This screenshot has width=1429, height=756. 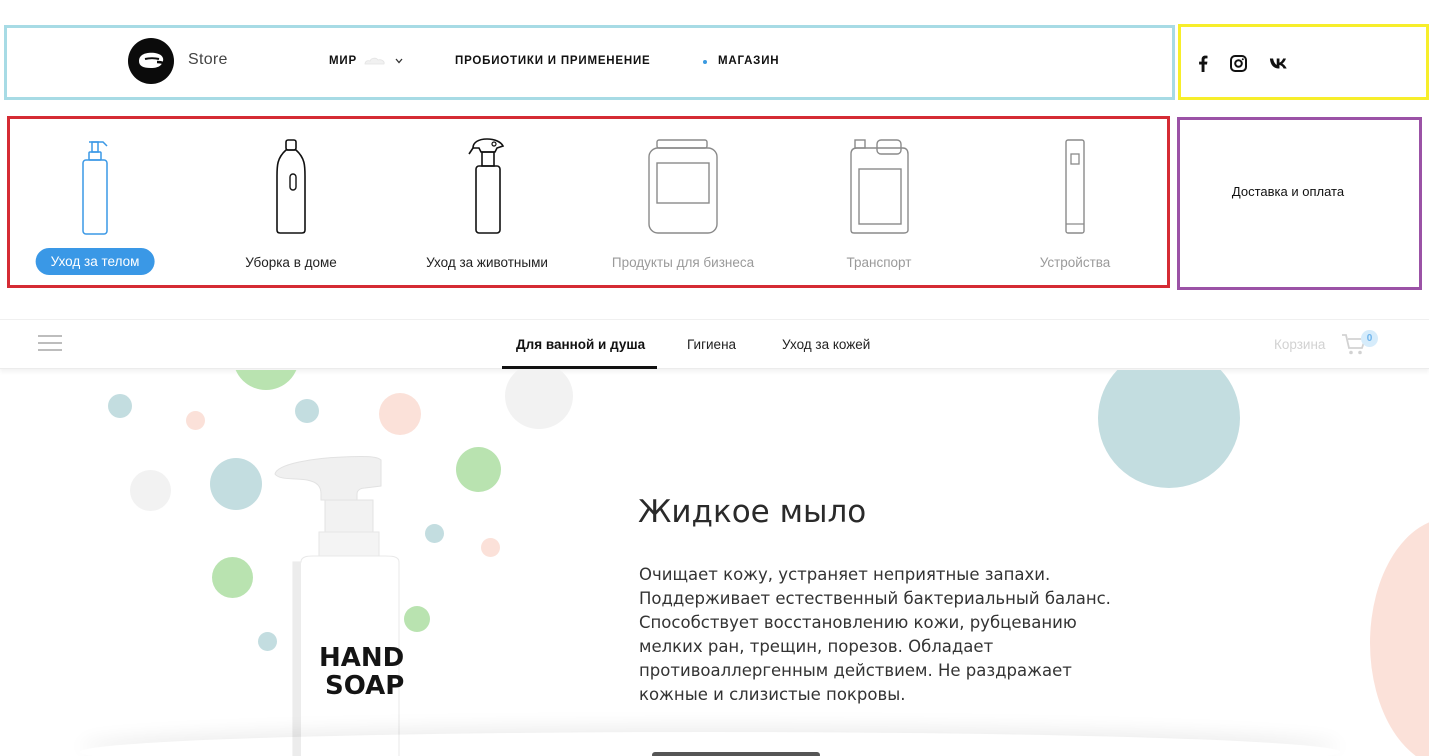 I want to click on store-logo, so click(x=151, y=61).